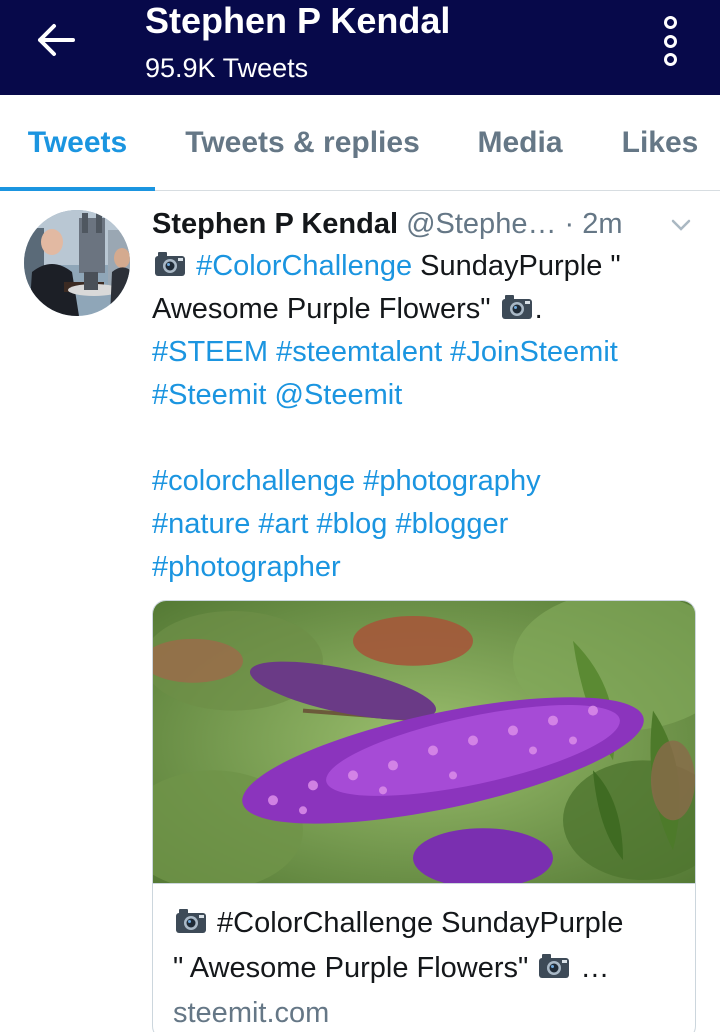  Describe the element at coordinates (416, 923) in the screenshot. I see `card-title-line1: #ColorChallenge SundayPurple` at that location.